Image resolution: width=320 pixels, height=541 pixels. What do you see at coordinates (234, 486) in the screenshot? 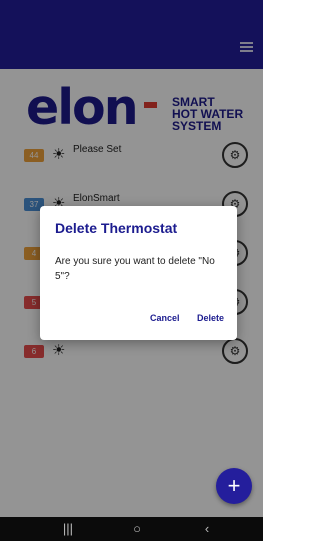
I see `add-thermostat-button: +` at bounding box center [234, 486].